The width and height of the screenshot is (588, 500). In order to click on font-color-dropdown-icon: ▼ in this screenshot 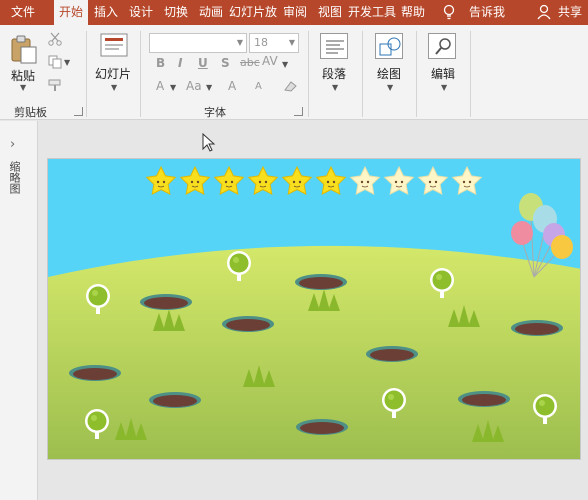, I will do `click(173, 87)`.